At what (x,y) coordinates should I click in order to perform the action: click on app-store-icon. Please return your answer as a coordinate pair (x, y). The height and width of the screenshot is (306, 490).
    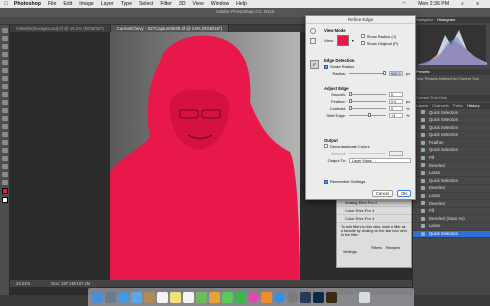
    Looking at the image, I should click on (279, 297).